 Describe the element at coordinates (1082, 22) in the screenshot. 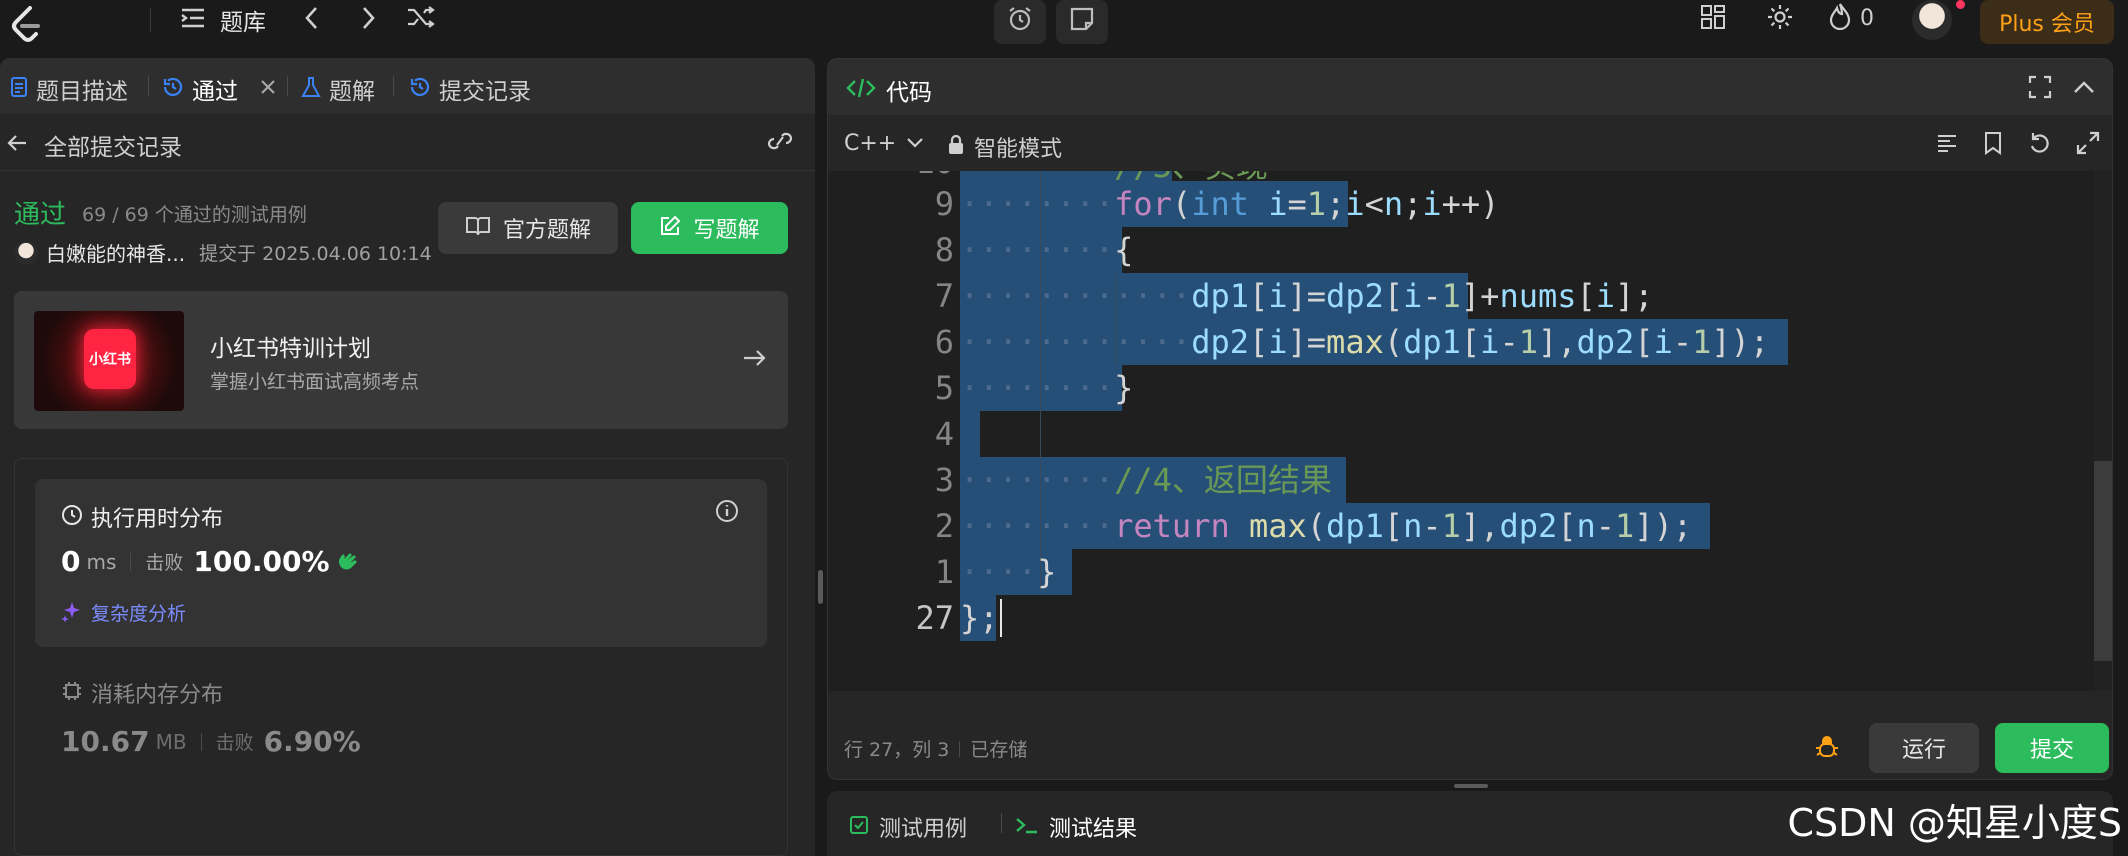

I see `notes-button` at that location.